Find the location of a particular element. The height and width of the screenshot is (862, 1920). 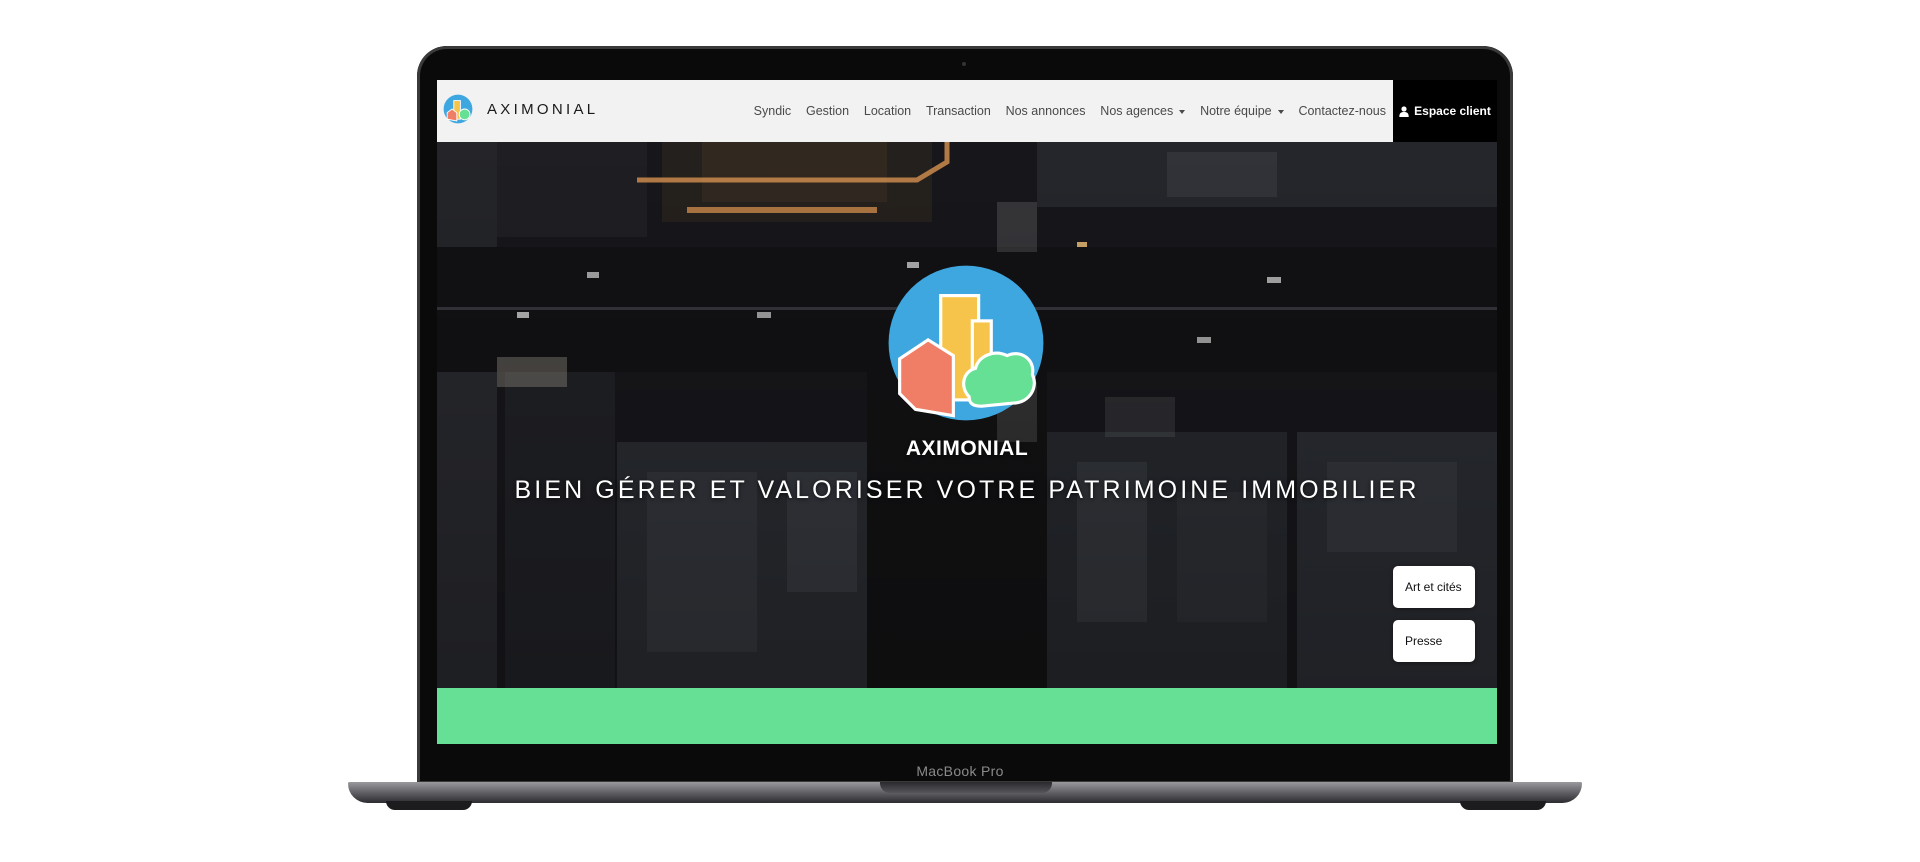

art-et-cites-button: Art et cités is located at coordinates (1434, 587).